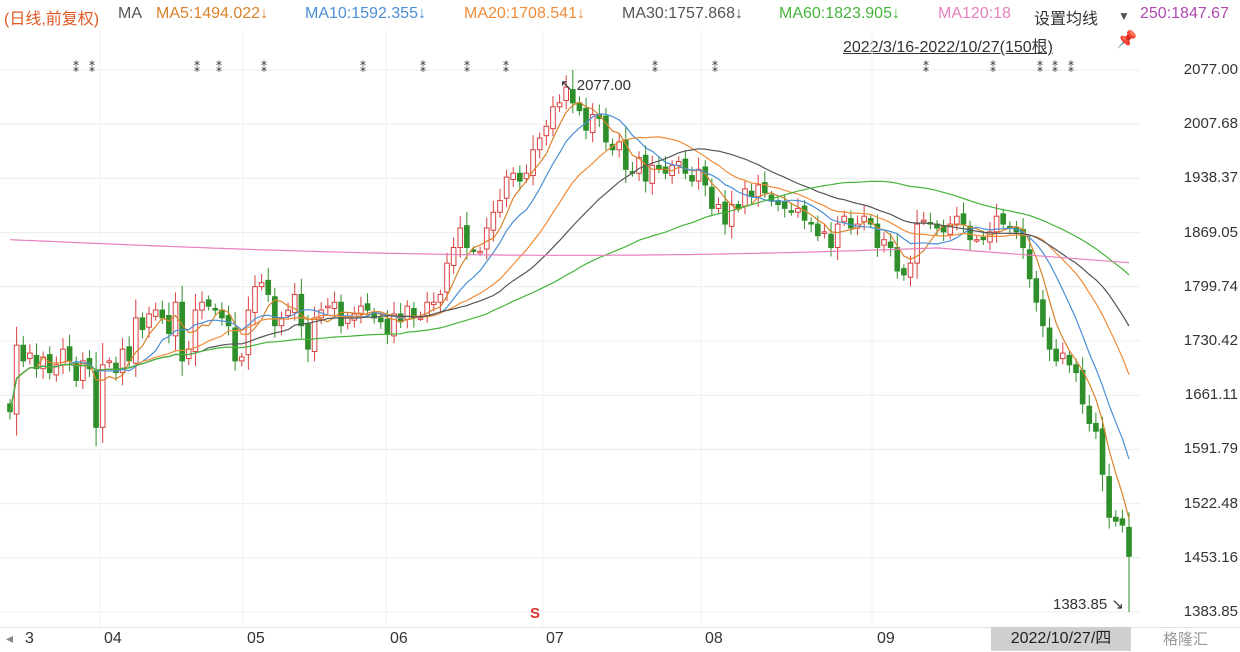 The height and width of the screenshot is (652, 1240). I want to click on y-tick-label: 1799.74, so click(1210, 286).